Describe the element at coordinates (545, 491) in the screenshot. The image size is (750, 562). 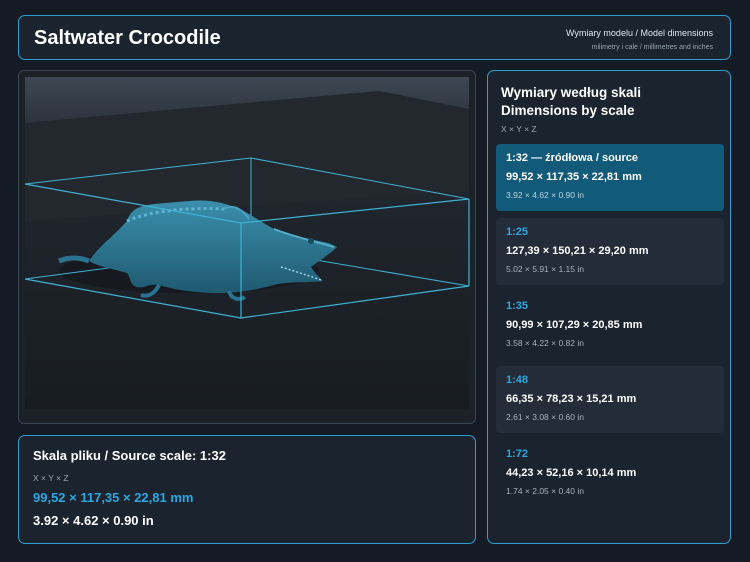
I see `scale-dimensions-in: 1.74 × 2.05 × 0.40 in` at that location.